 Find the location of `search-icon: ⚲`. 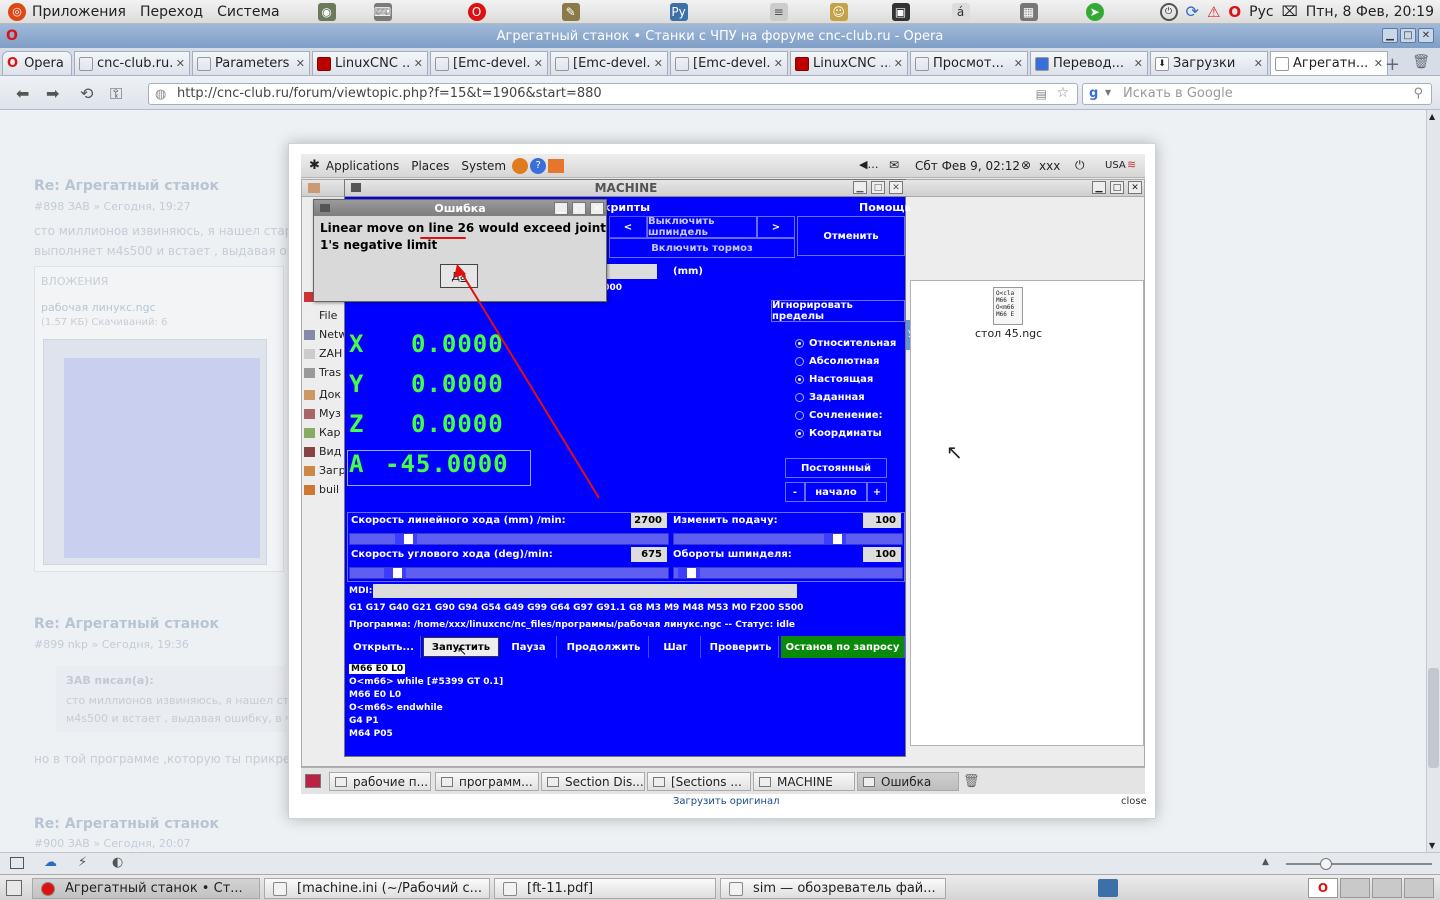

search-icon: ⚲ is located at coordinates (1418, 93).